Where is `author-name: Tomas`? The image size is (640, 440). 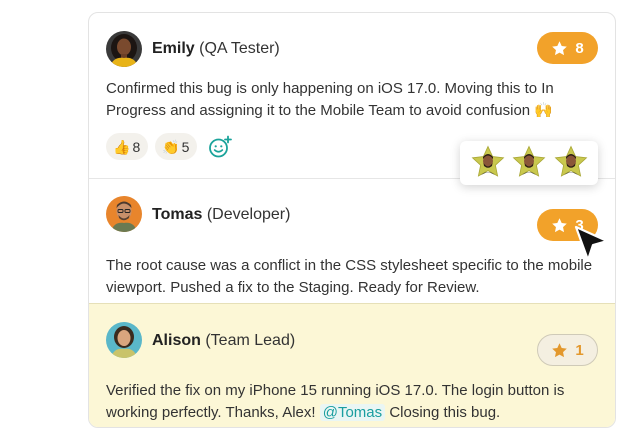
author-name: Tomas is located at coordinates (177, 214).